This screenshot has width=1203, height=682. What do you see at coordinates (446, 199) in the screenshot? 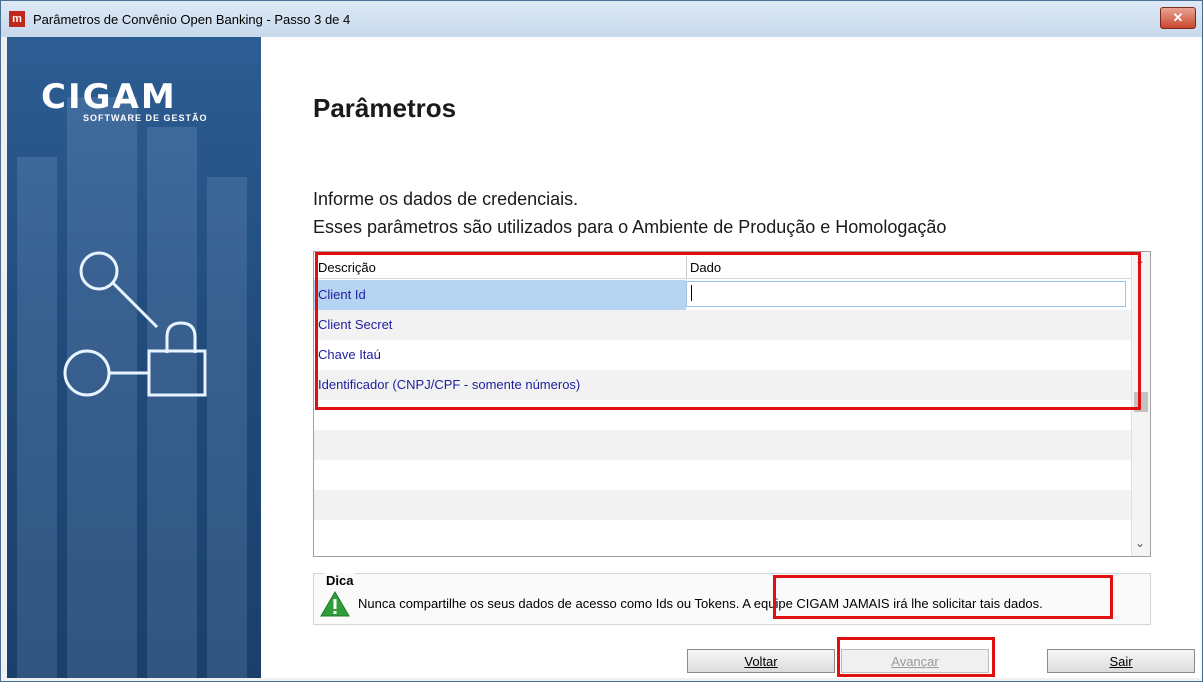
I see `info-text-1: Informe os dados de credenciais.` at bounding box center [446, 199].